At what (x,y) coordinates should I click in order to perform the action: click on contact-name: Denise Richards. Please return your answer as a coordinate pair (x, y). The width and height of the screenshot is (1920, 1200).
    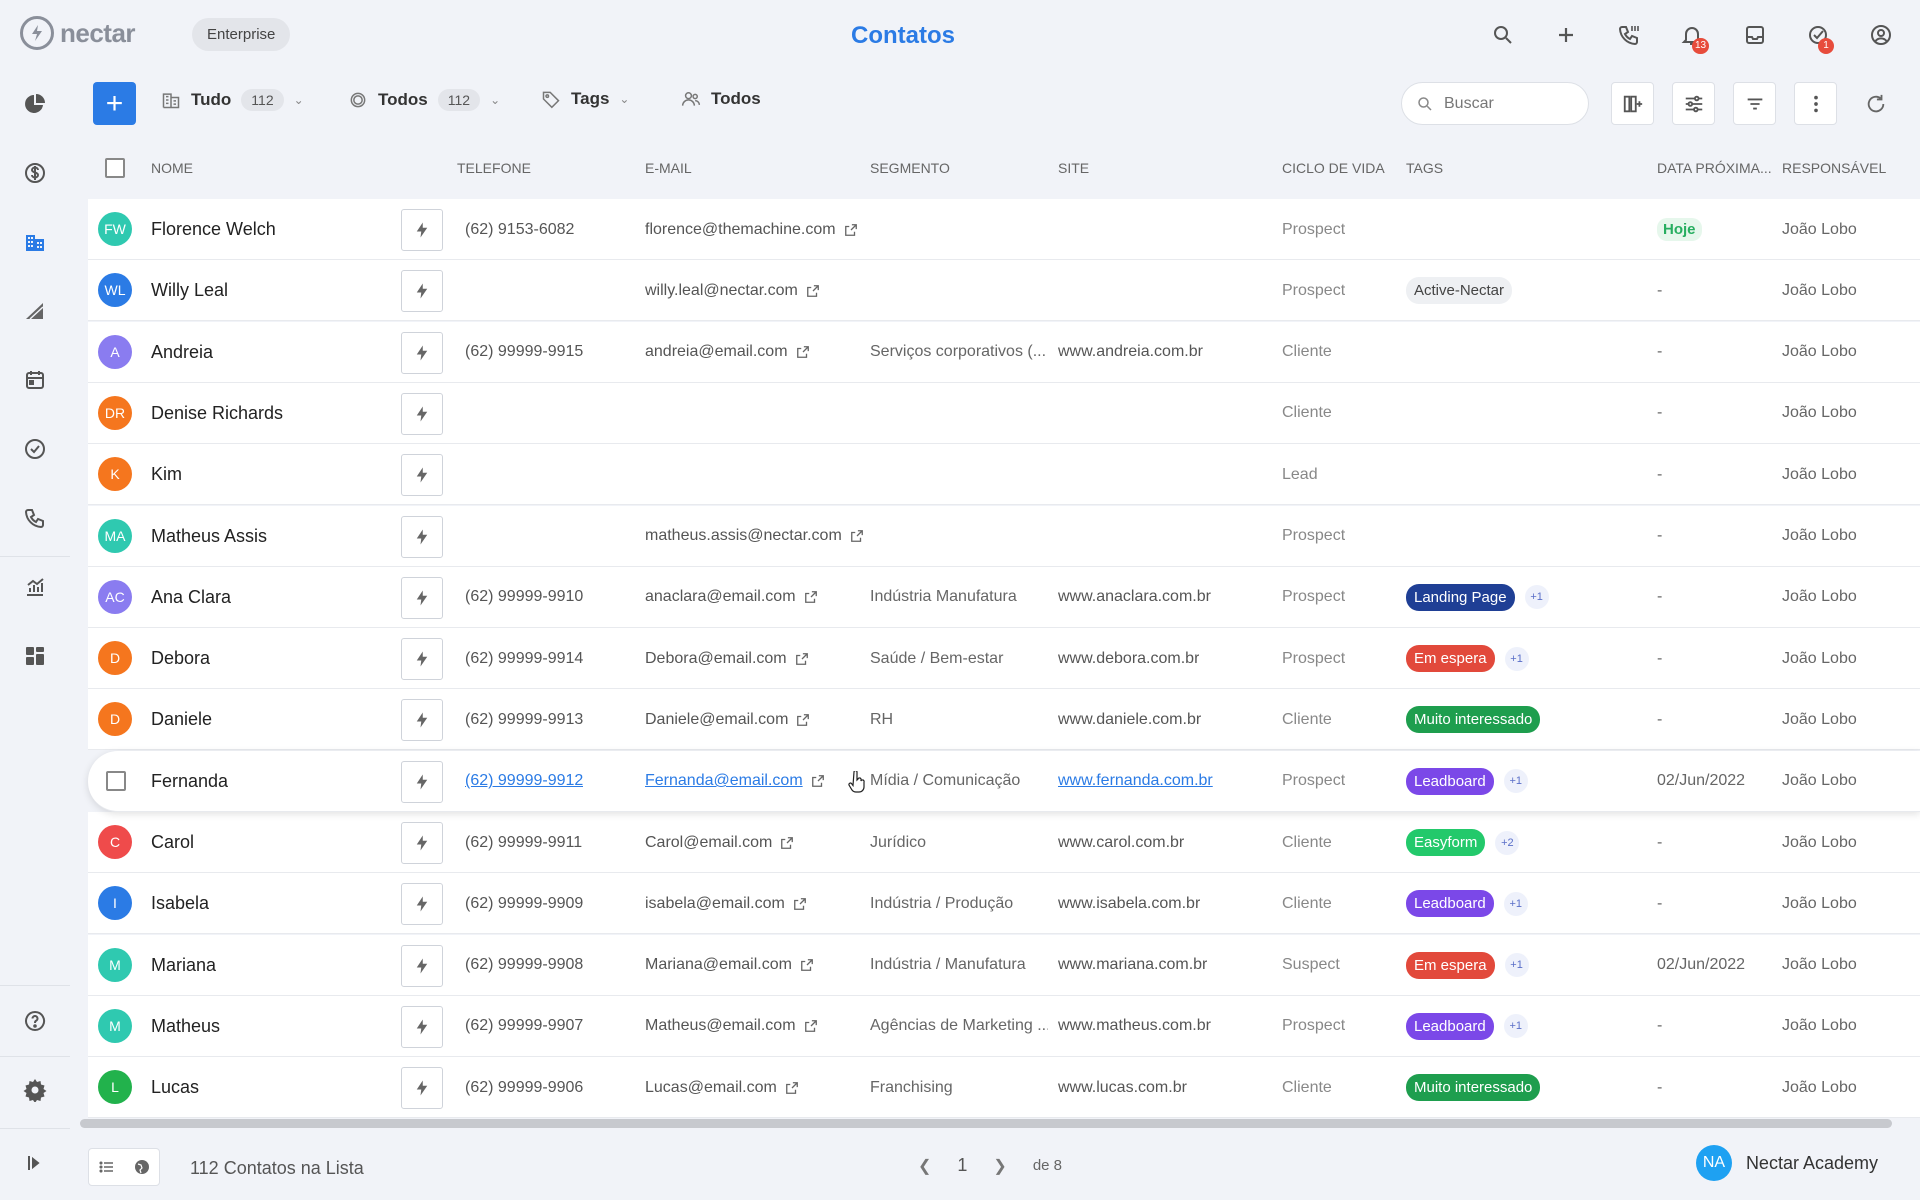
    Looking at the image, I should click on (217, 413).